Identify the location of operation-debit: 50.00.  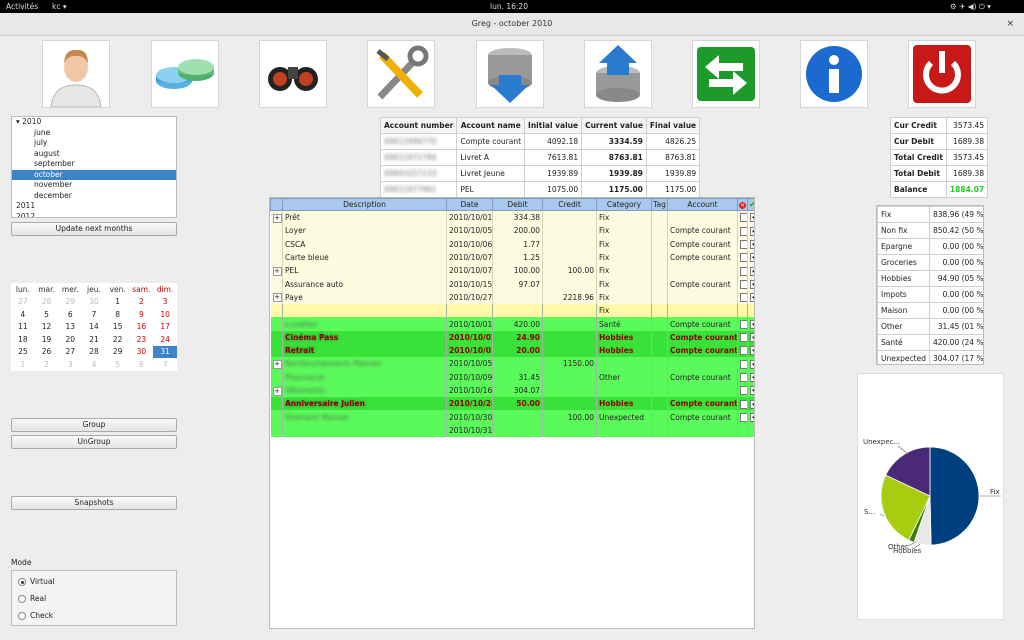
(517, 404).